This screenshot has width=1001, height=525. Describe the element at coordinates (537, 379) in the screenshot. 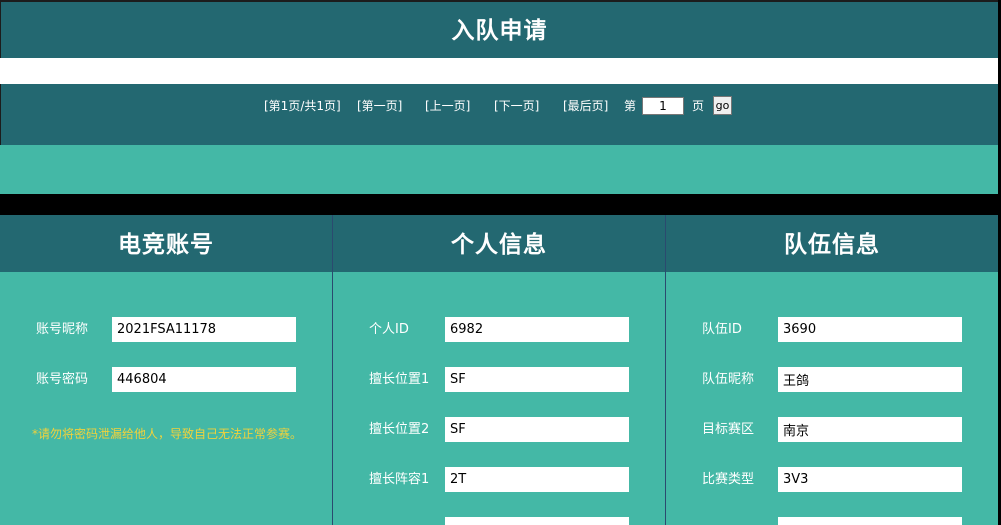

I see `position-1-input` at that location.